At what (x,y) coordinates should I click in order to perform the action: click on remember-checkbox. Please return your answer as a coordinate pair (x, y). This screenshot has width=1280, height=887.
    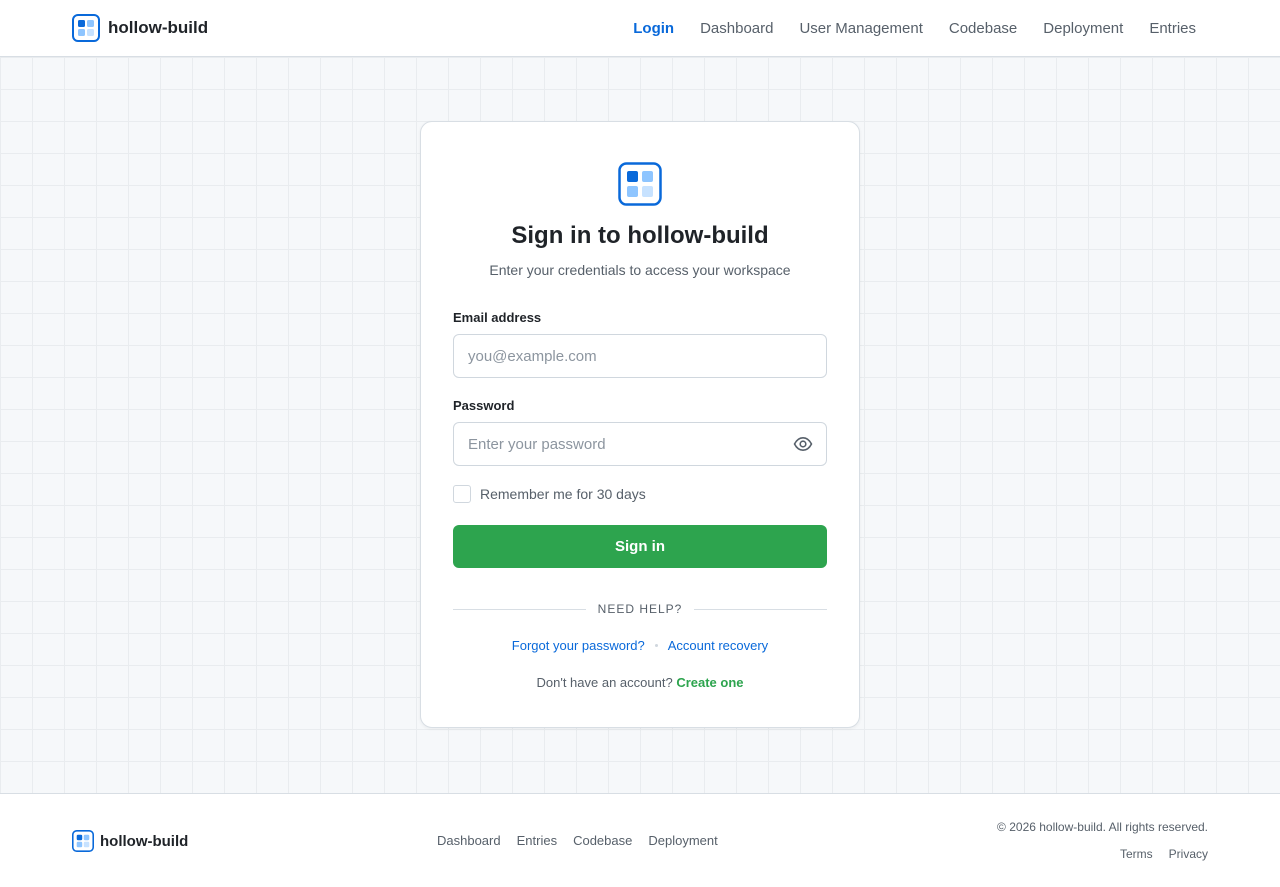
    Looking at the image, I should click on (462, 494).